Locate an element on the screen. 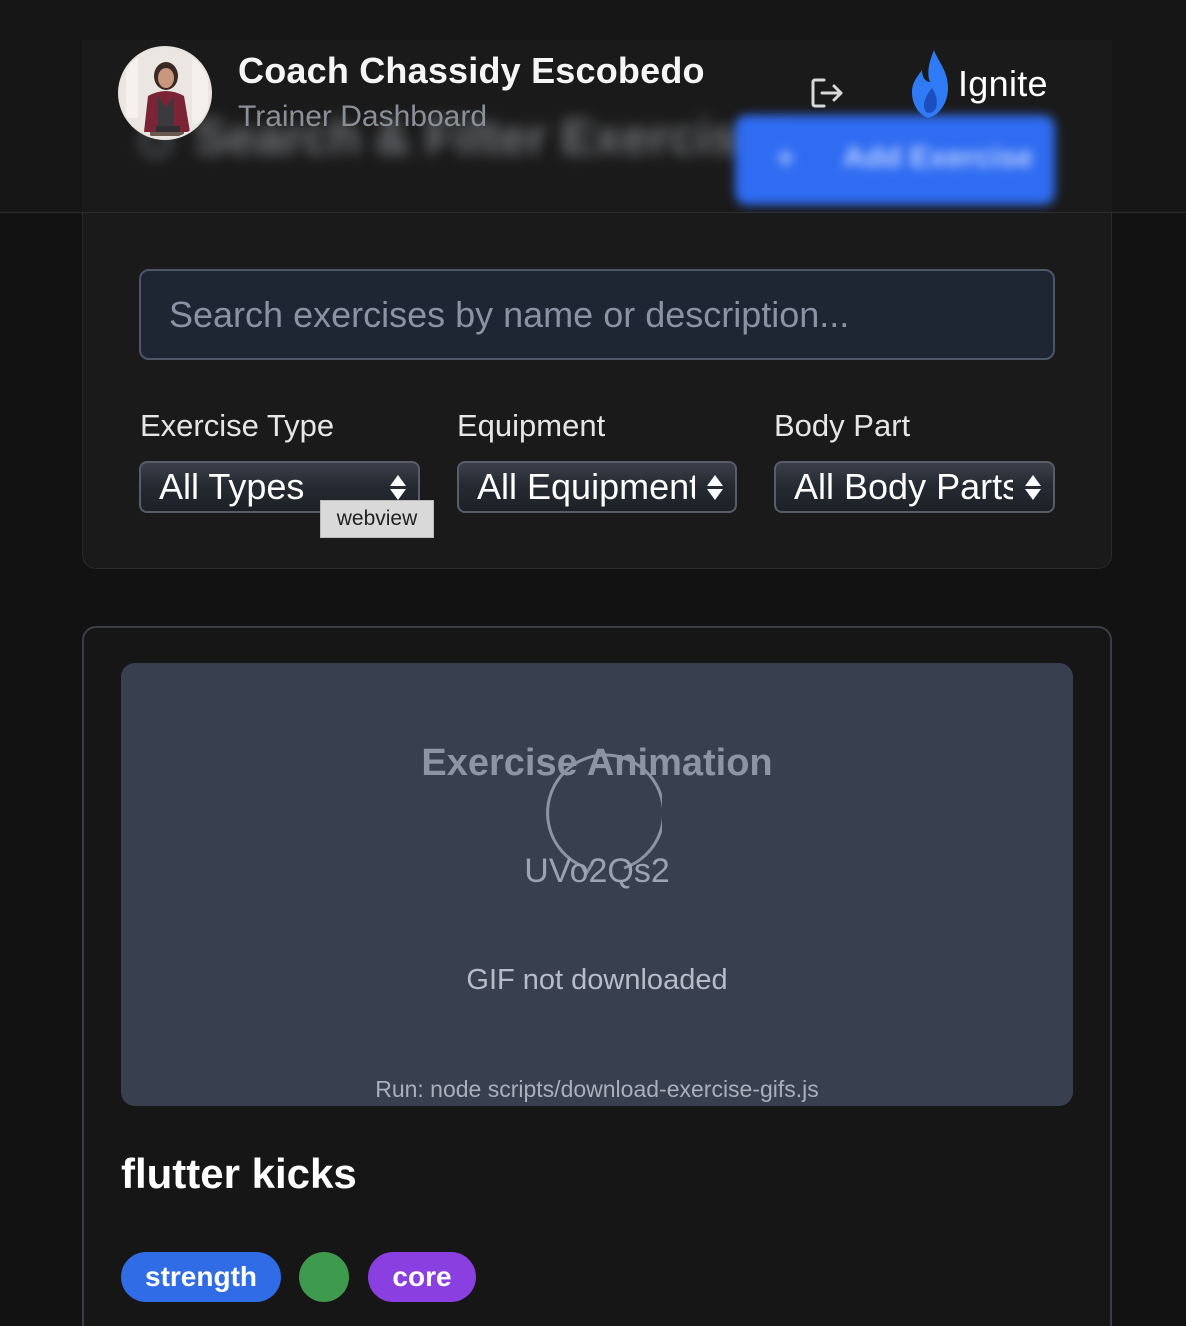 This screenshot has height=1326, width=1186. equipment-label: Equipment is located at coordinates (531, 425).